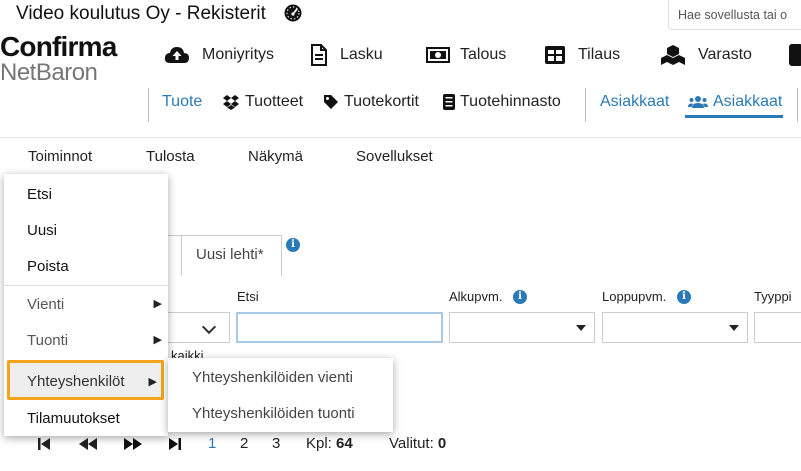  I want to click on subnav-group-tuote: Tuote, so click(182, 102).